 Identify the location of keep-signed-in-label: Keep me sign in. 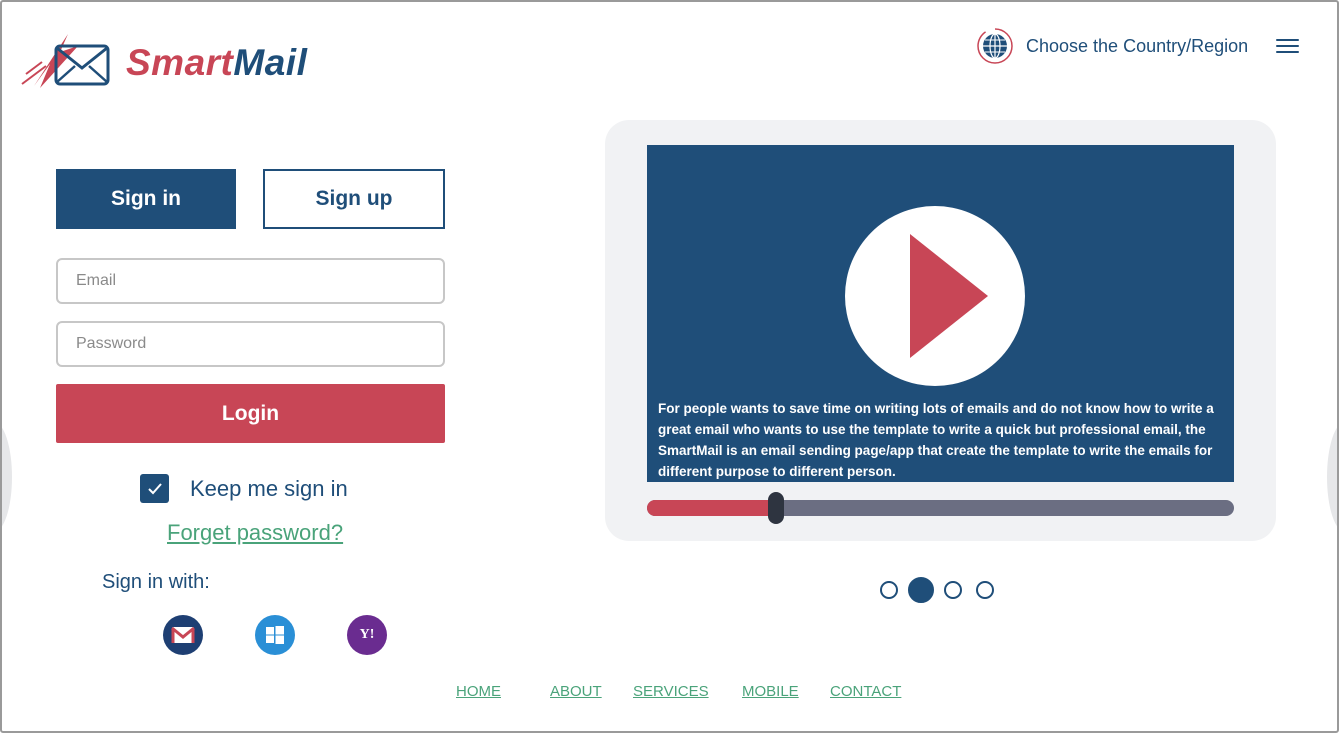
(269, 488).